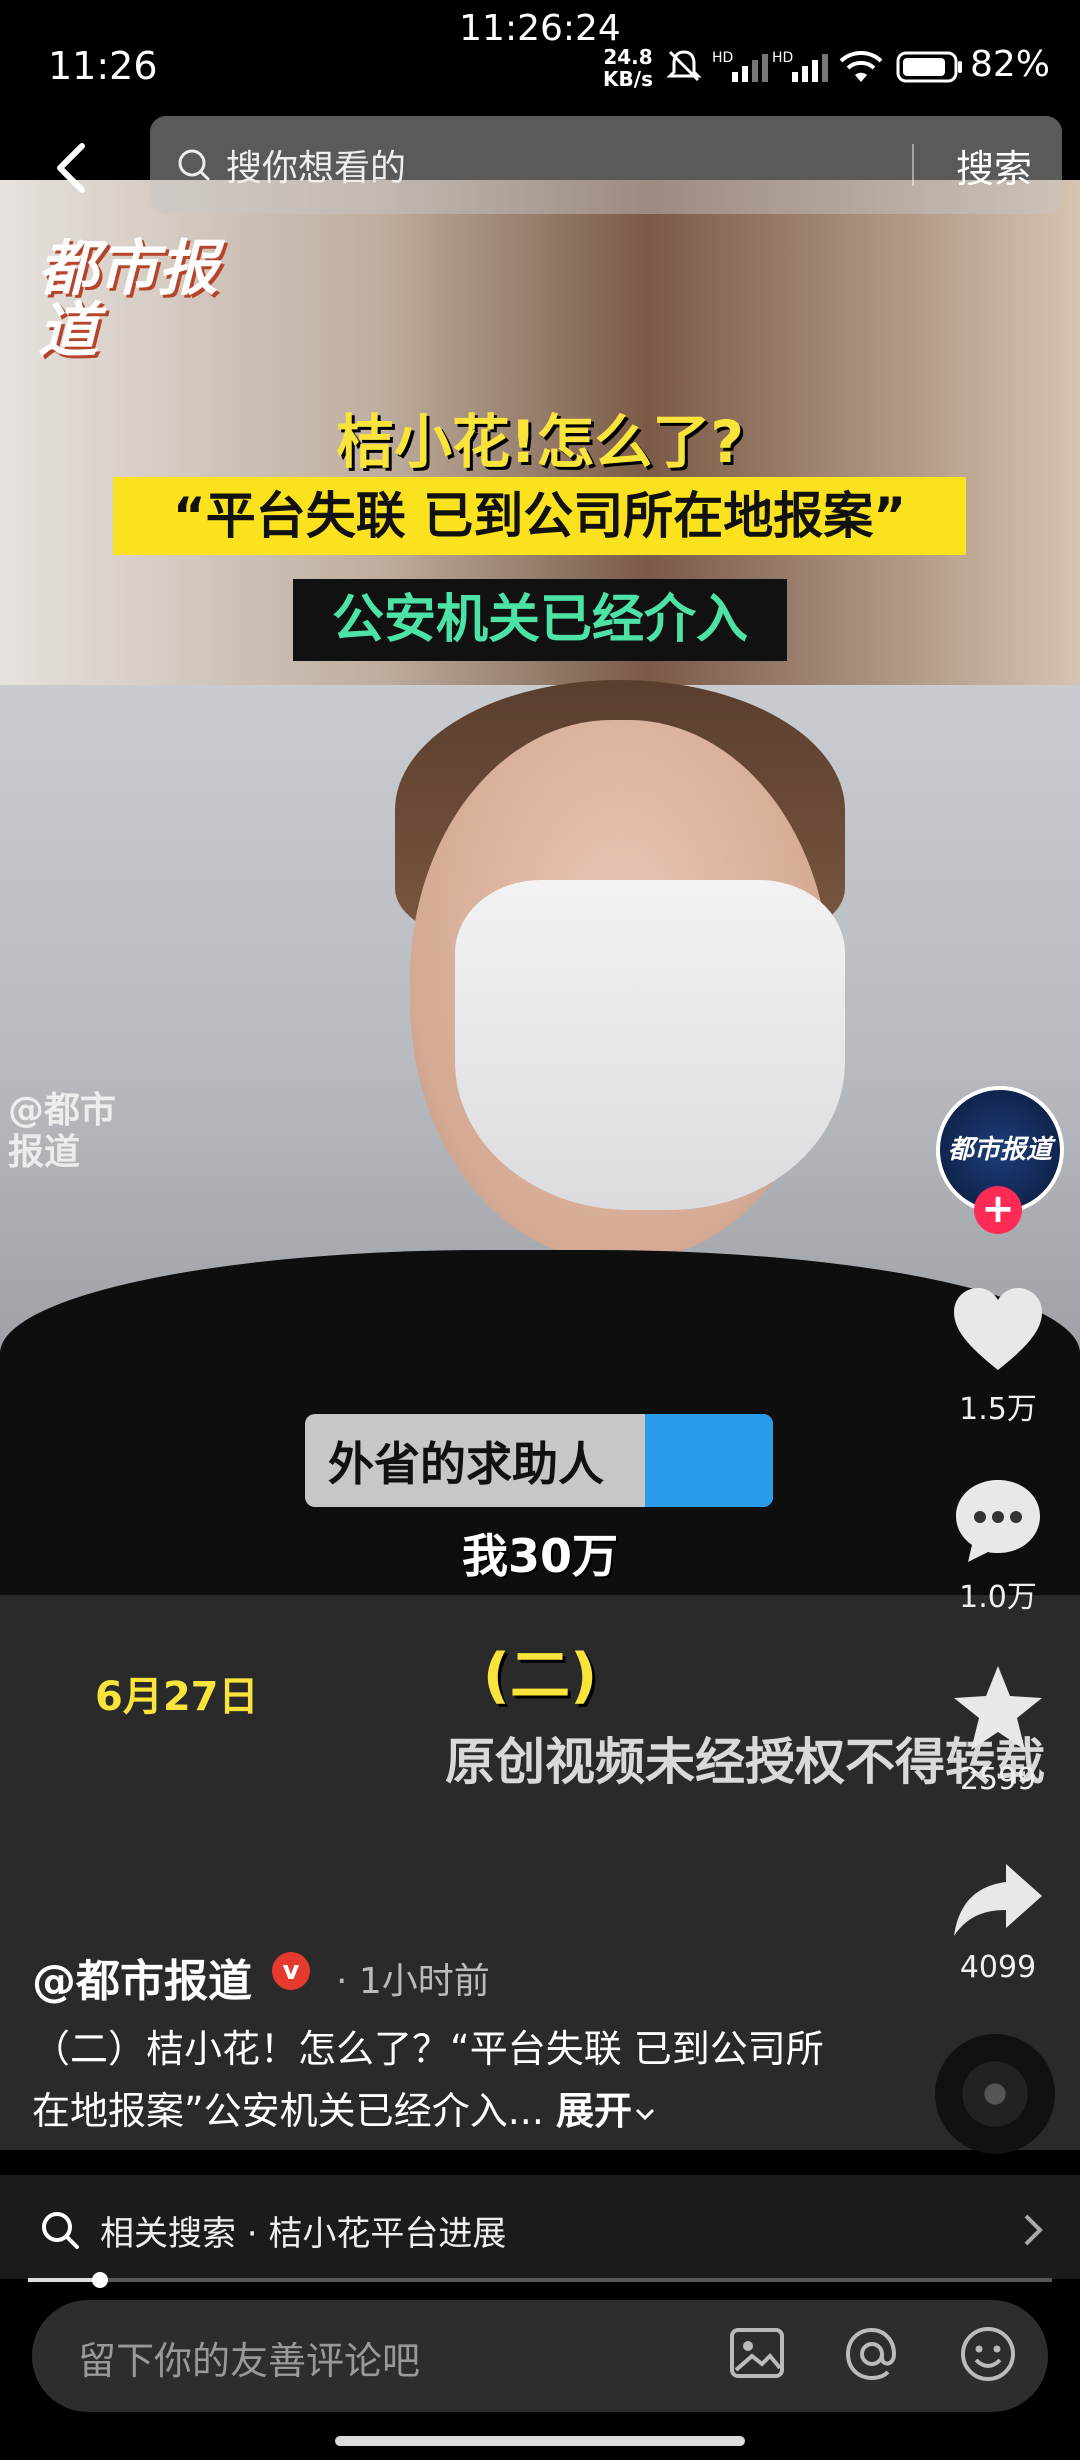  Describe the element at coordinates (606, 165) in the screenshot. I see `search-bar: 搜你想看的 搜索` at that location.